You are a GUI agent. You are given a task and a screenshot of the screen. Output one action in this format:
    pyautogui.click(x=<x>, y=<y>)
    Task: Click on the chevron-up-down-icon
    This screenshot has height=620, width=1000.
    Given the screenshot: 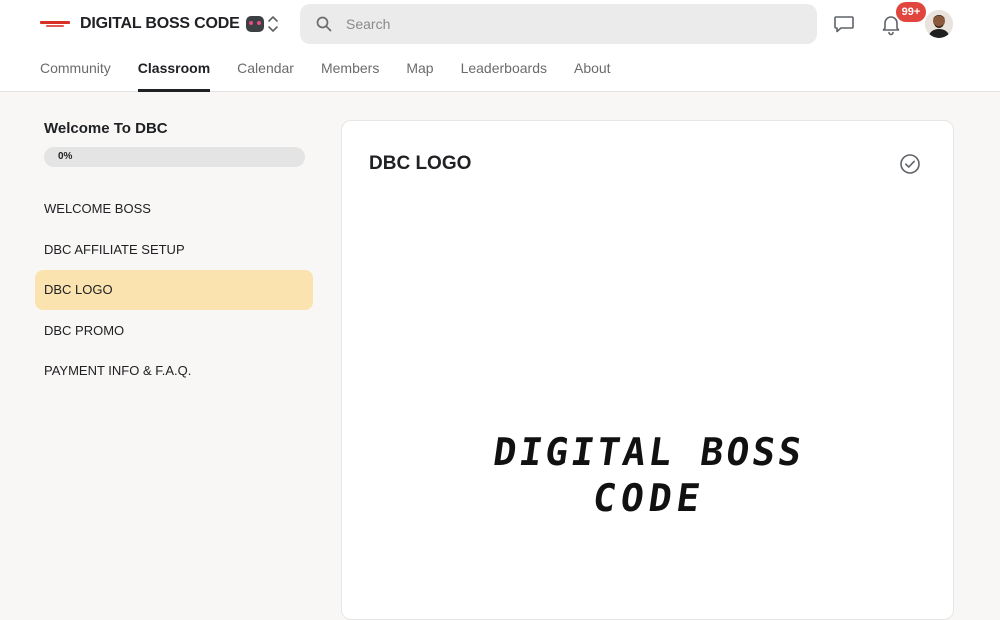 What is the action you would take?
    pyautogui.click(x=273, y=24)
    